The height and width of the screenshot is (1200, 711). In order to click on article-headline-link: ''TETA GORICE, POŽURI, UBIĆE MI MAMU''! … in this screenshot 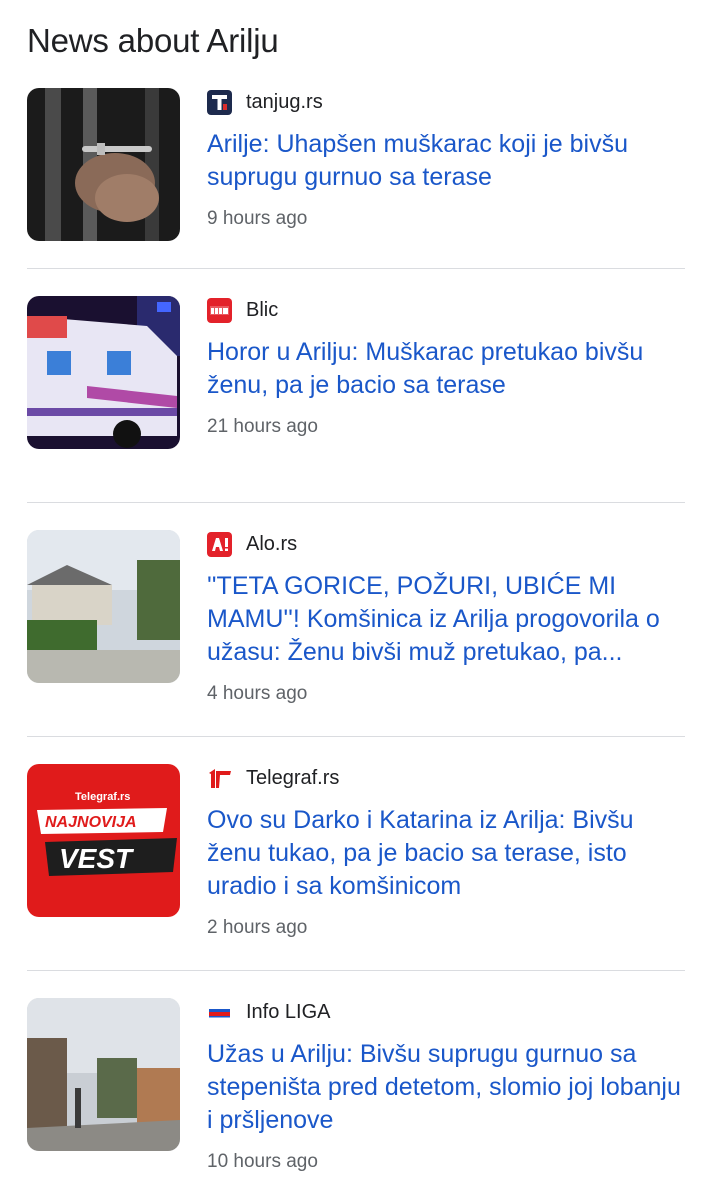, I will do `click(446, 619)`.